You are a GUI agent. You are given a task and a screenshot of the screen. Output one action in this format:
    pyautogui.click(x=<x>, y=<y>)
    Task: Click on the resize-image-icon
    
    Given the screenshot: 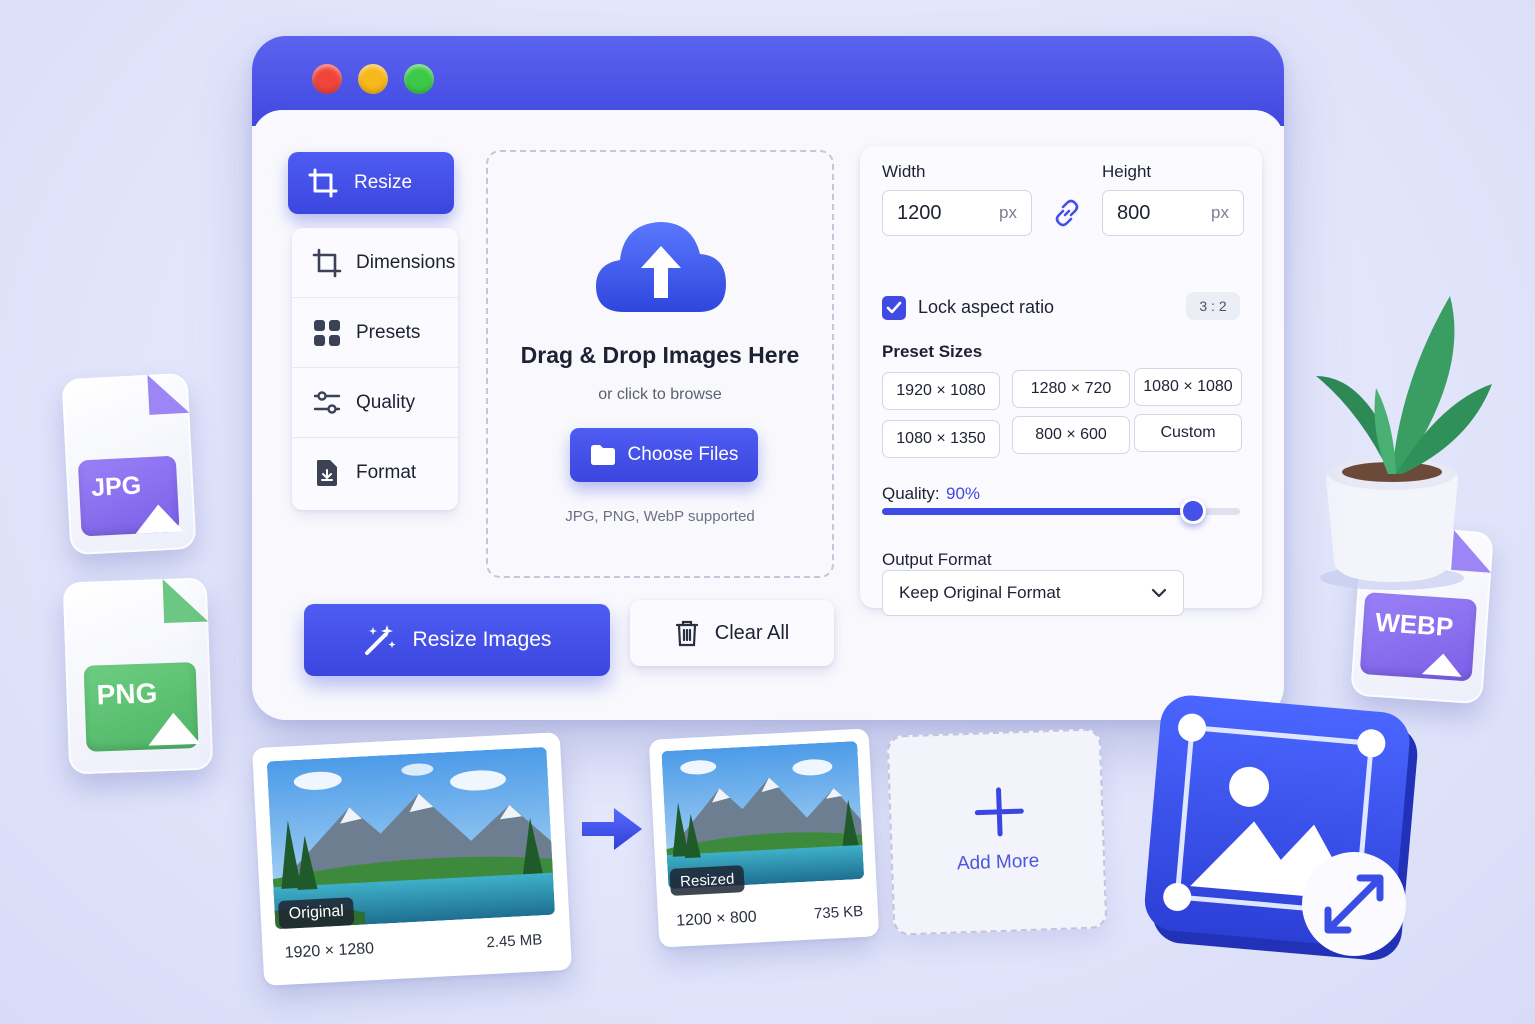 What is the action you would take?
    pyautogui.click(x=1281, y=828)
    